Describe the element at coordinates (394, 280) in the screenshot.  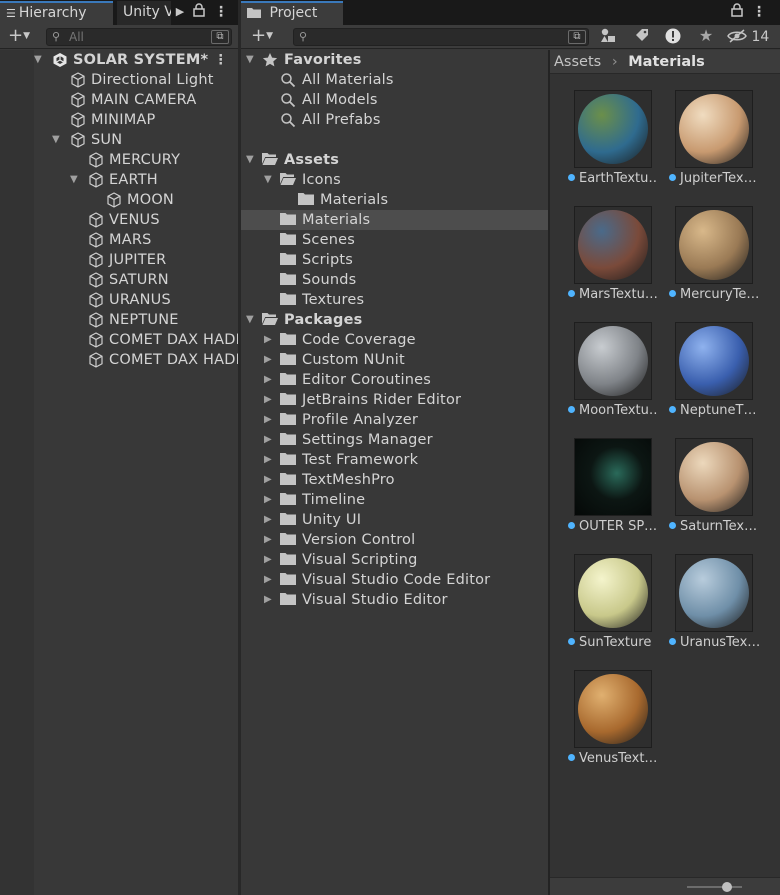
I see `project-tree-item: Sounds` at that location.